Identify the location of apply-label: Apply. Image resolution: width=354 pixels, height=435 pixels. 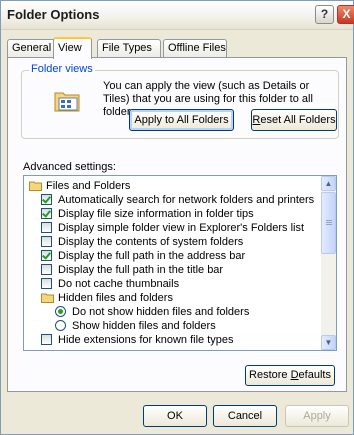
(317, 416).